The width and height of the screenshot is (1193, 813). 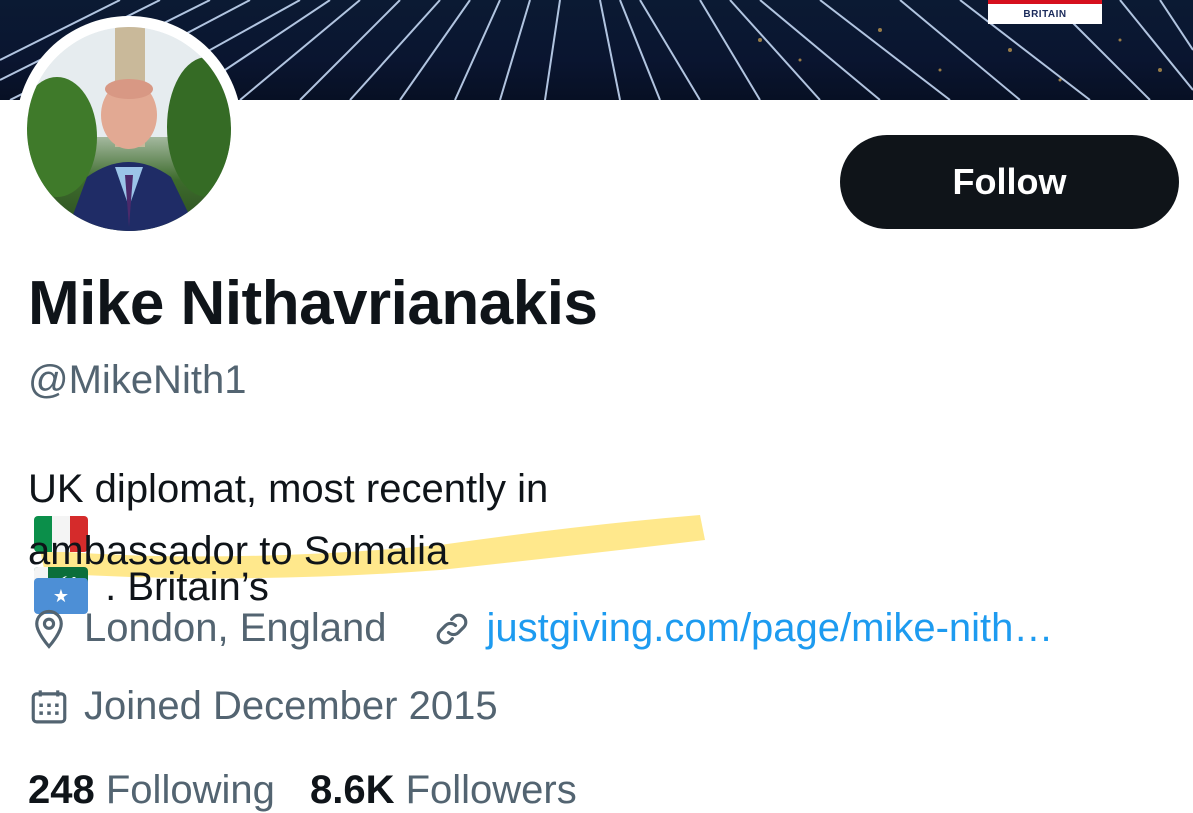 I want to click on bio-line-2: ambassador to Somalia ★, so click(x=598, y=567).